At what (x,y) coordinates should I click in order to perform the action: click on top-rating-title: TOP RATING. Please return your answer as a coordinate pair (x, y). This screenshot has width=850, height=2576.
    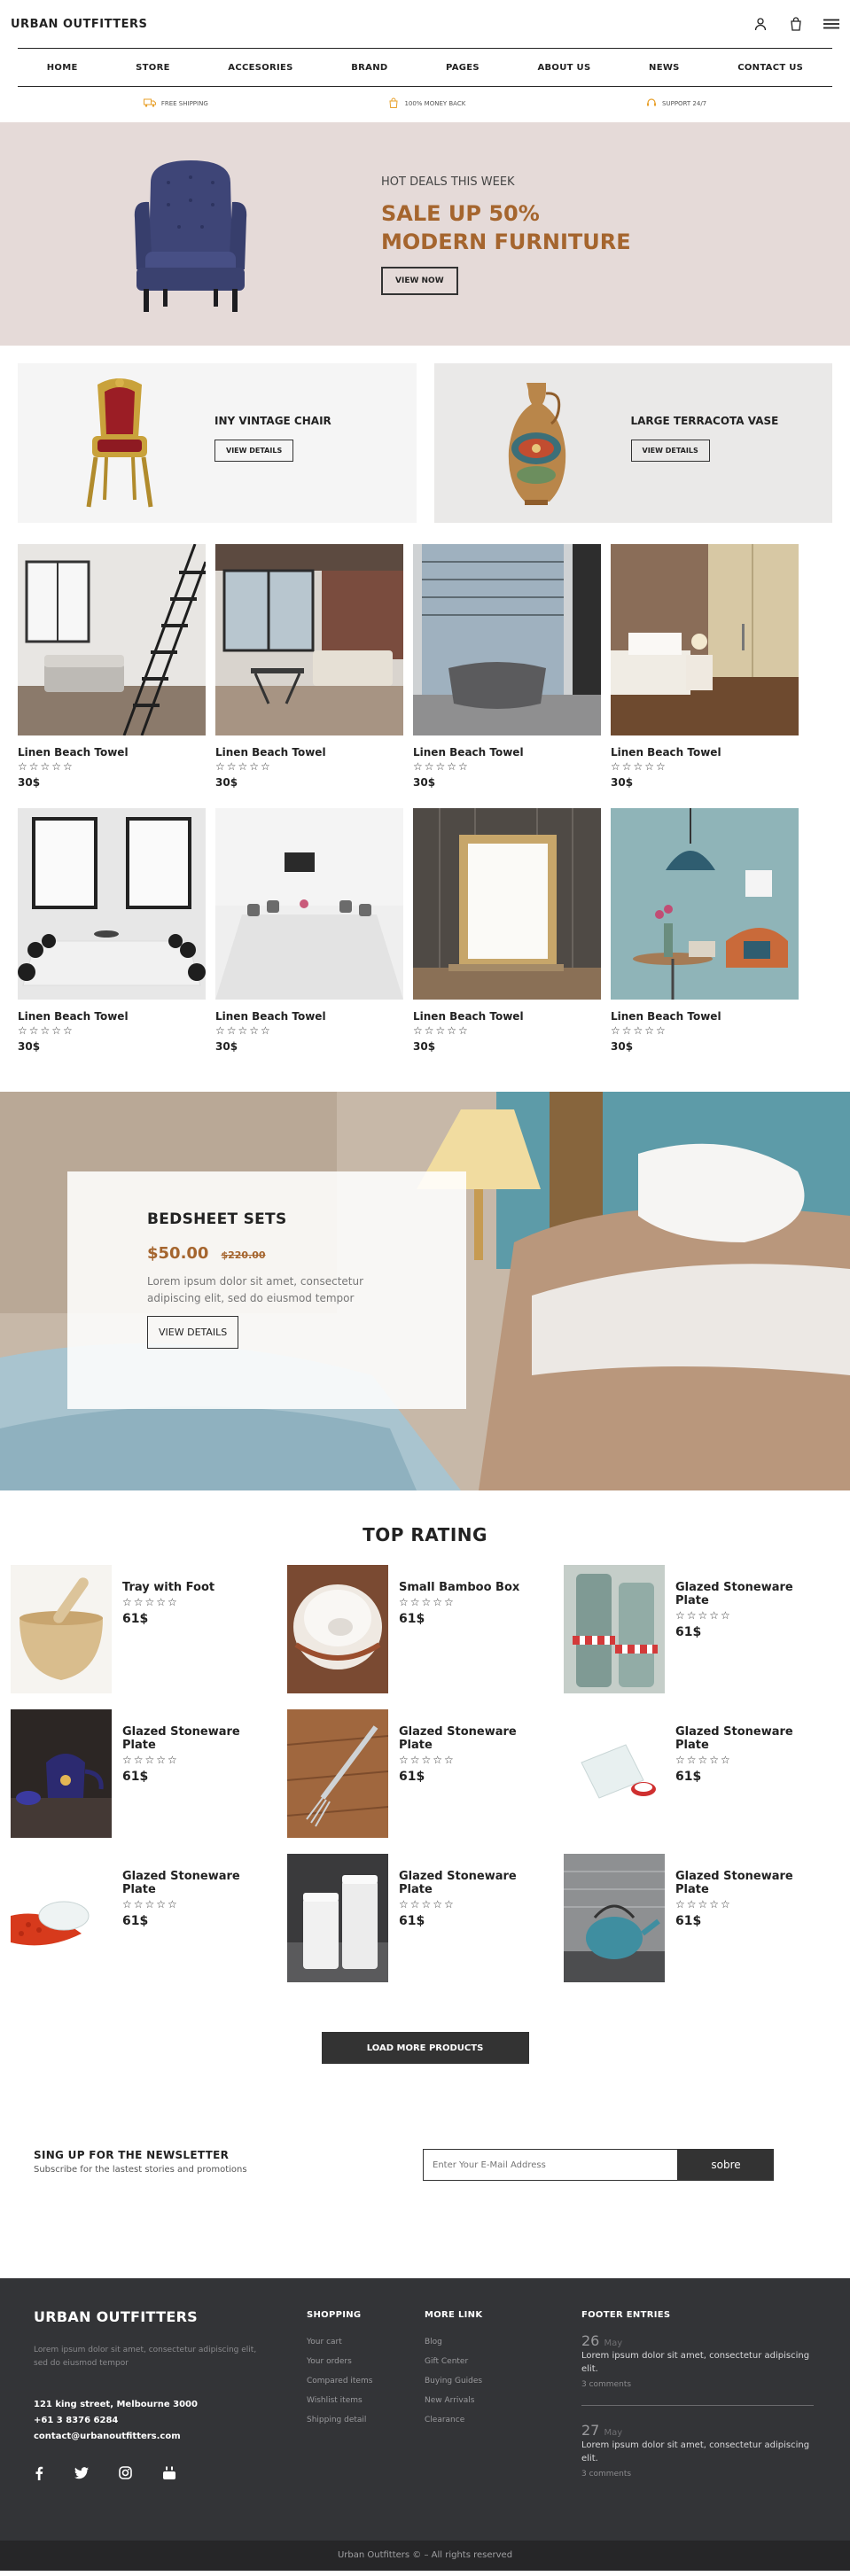
    Looking at the image, I should click on (425, 1534).